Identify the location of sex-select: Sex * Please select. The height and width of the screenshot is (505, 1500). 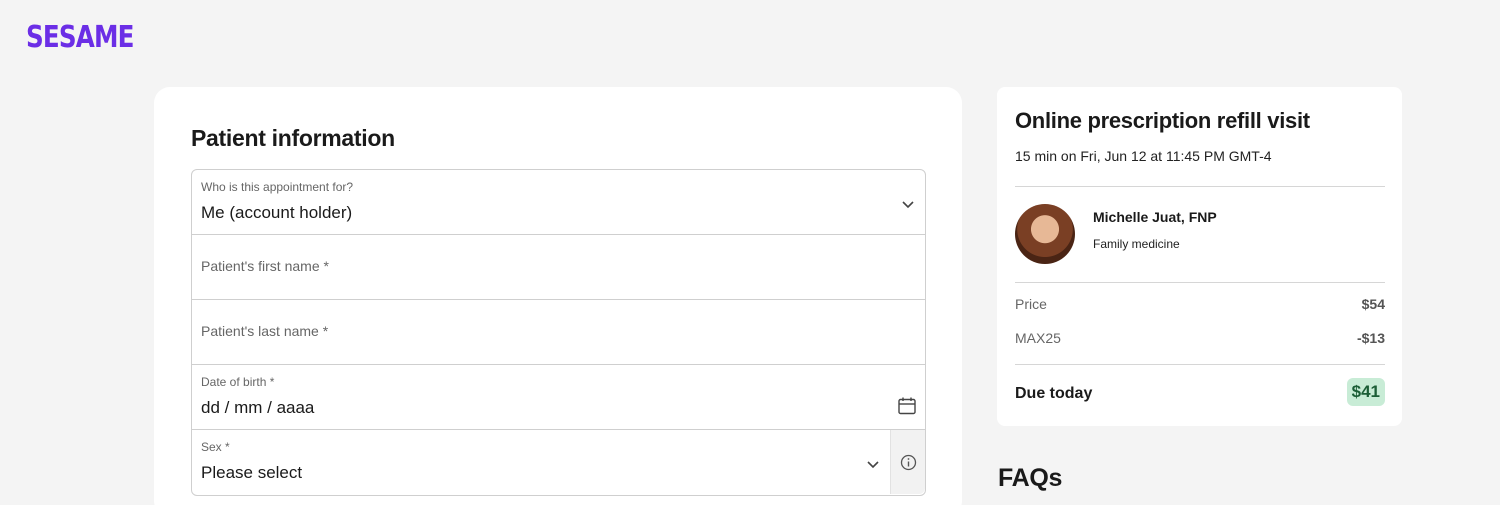
(541, 462).